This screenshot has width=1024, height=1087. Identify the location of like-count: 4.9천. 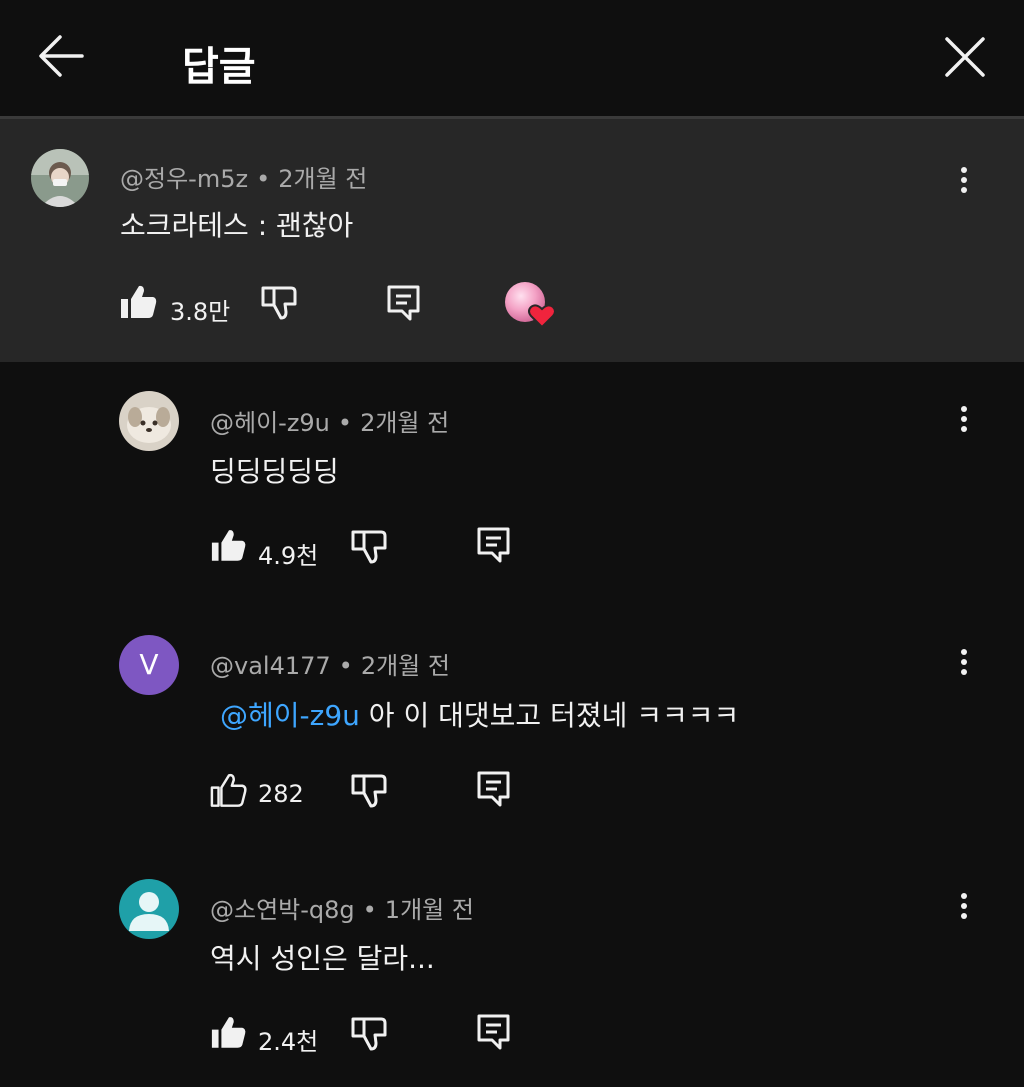
(288, 556).